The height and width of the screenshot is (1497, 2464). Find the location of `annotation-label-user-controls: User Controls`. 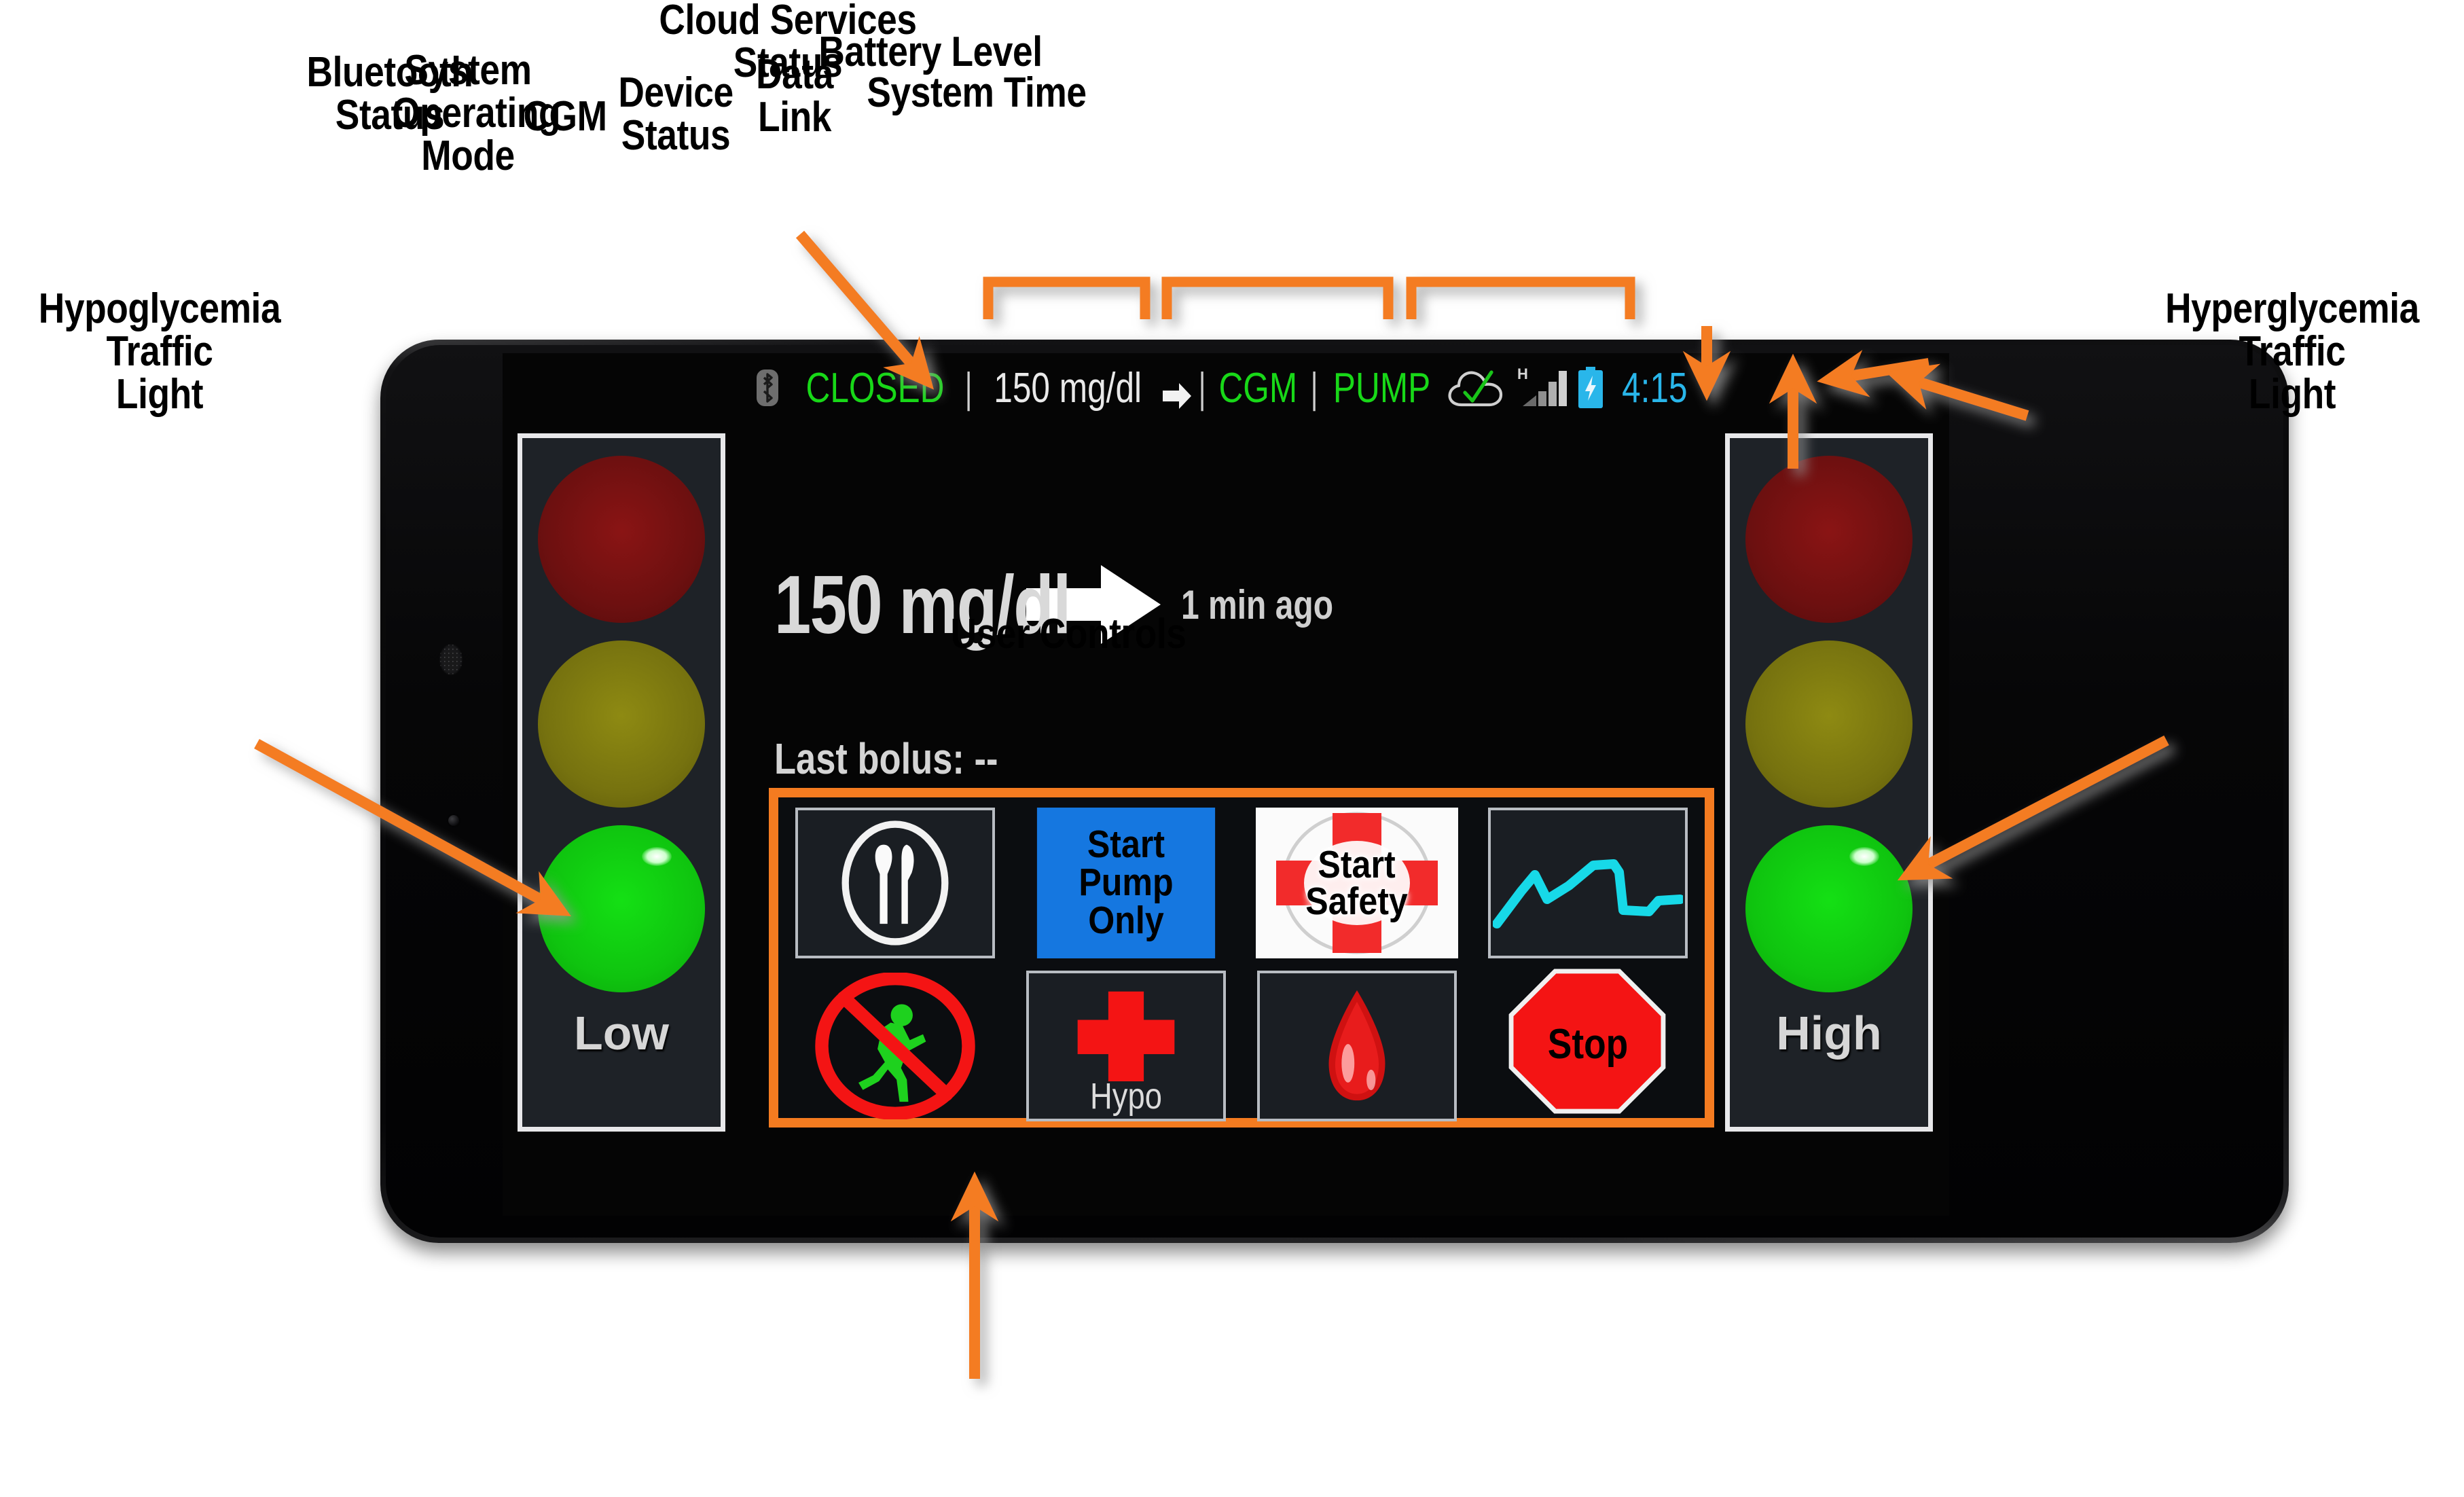

annotation-label-user-controls: User Controls is located at coordinates (1068, 634).